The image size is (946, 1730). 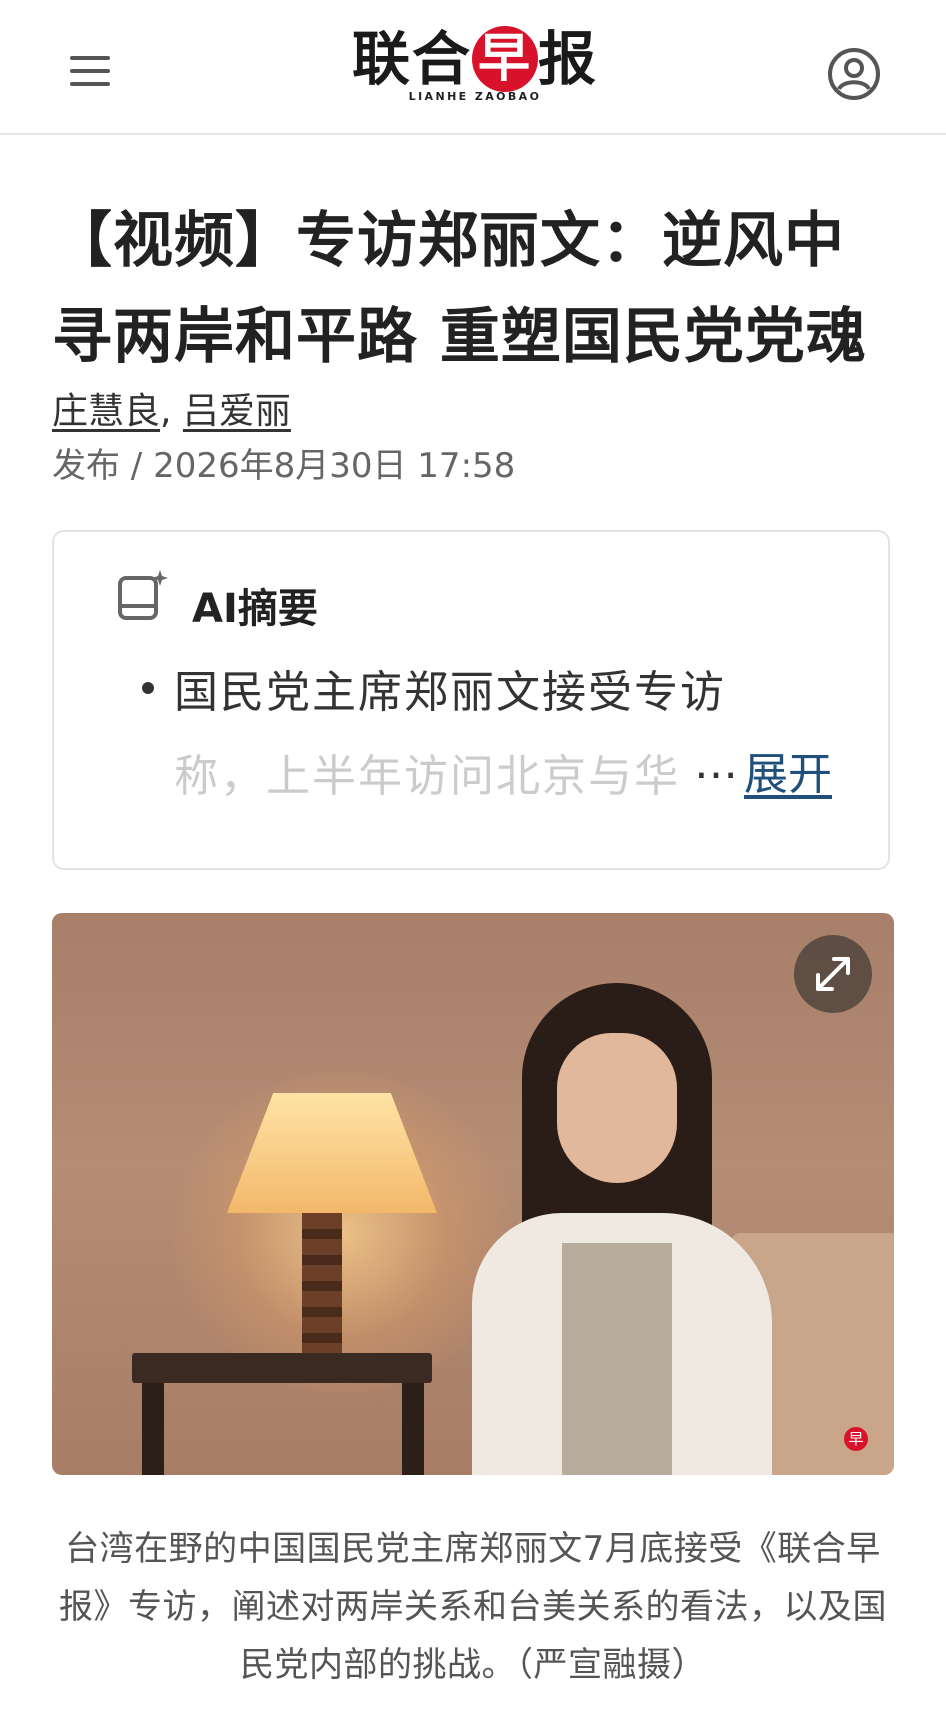 I want to click on hamburger-menu-icon, so click(x=92, y=74).